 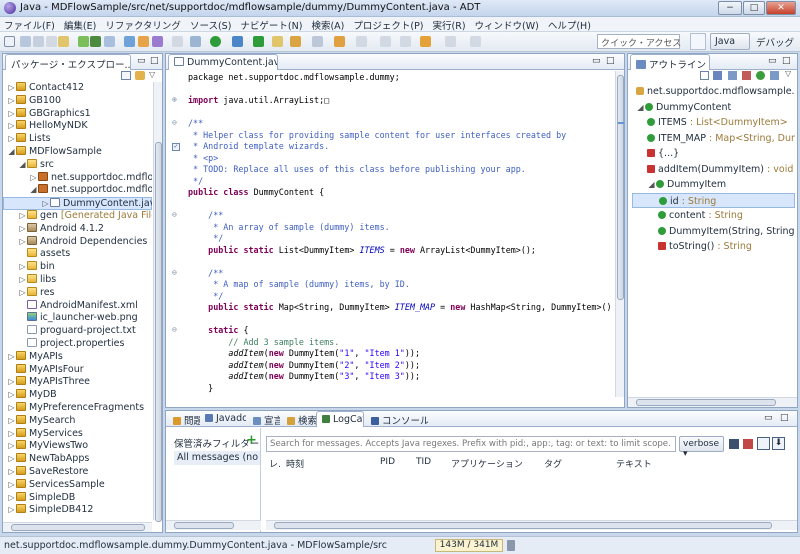 What do you see at coordinates (531, 525) in the screenshot?
I see `logcat-horizontal-scrollbar` at bounding box center [531, 525].